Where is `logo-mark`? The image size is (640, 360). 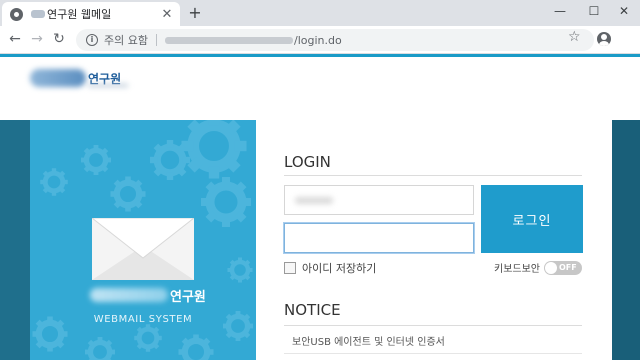
logo-mark is located at coordinates (58, 78).